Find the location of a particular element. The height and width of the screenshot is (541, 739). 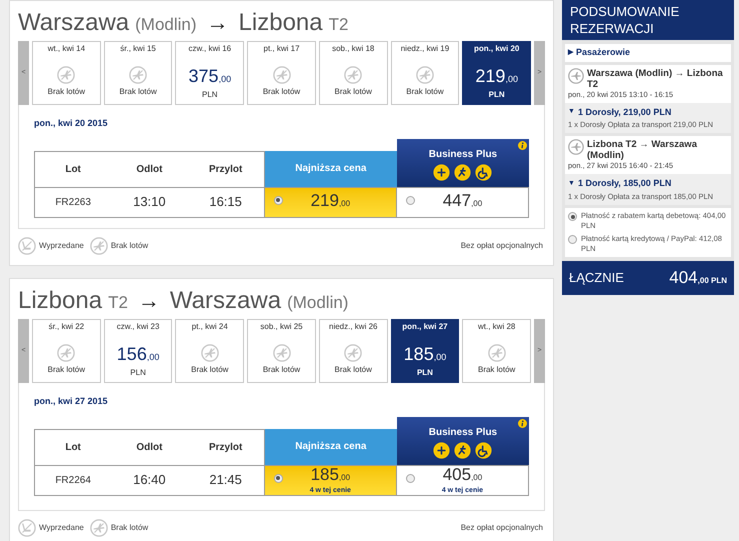

fare-summary: 1 Dorosły, 219,00 PLN is located at coordinates (625, 112).